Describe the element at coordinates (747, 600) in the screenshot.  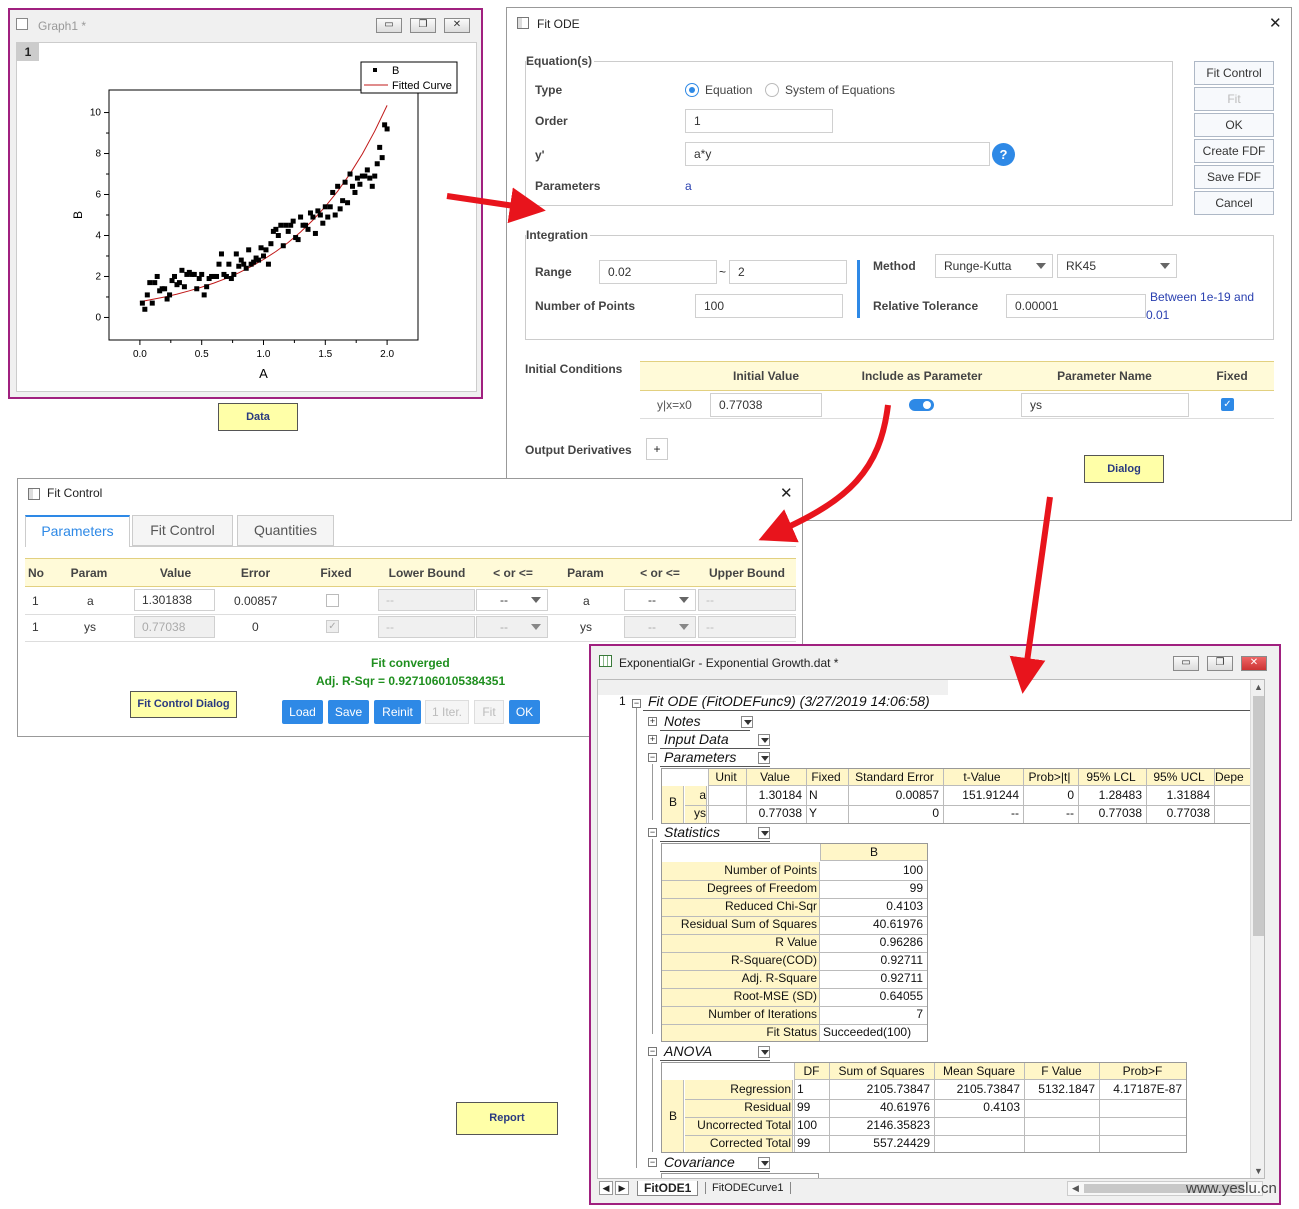
I see `row1-upper-bound: --` at that location.